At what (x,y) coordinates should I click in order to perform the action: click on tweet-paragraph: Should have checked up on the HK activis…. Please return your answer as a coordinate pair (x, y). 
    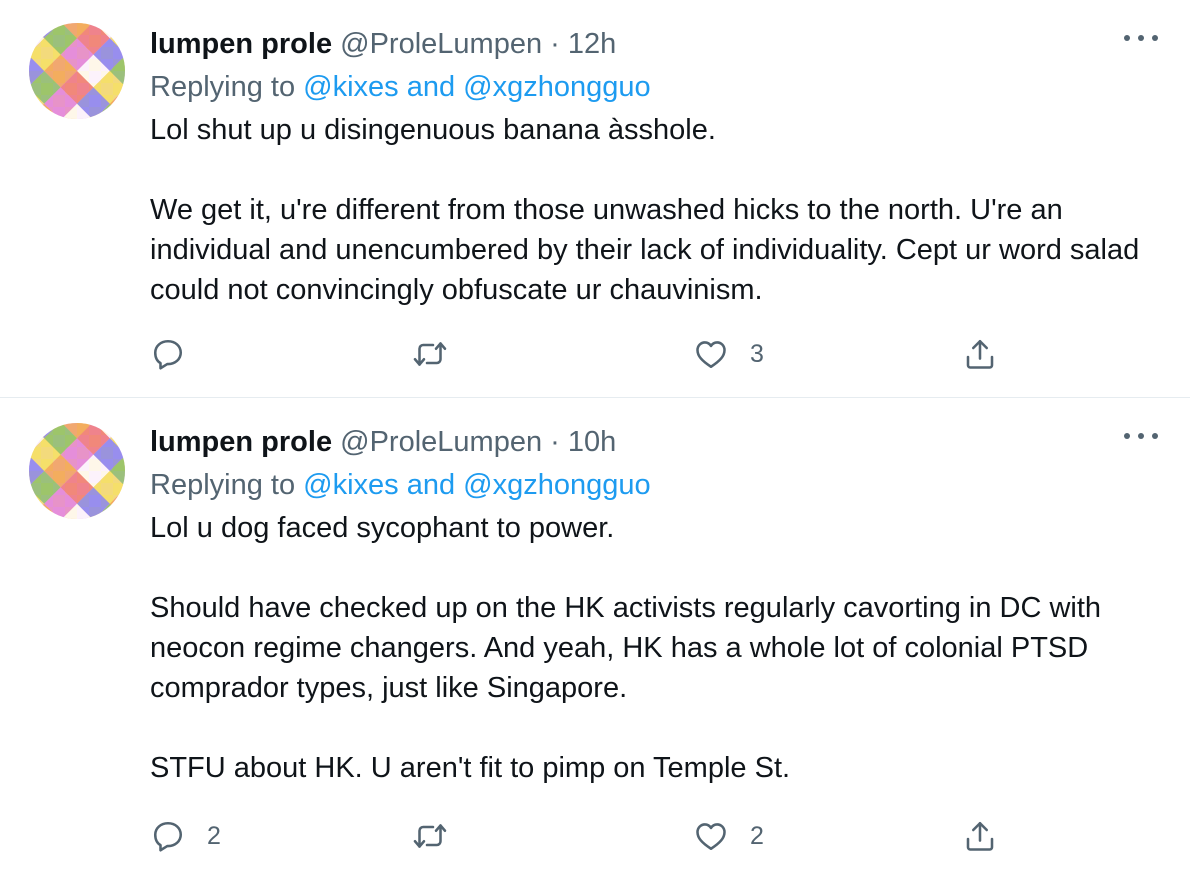
    Looking at the image, I should click on (626, 648).